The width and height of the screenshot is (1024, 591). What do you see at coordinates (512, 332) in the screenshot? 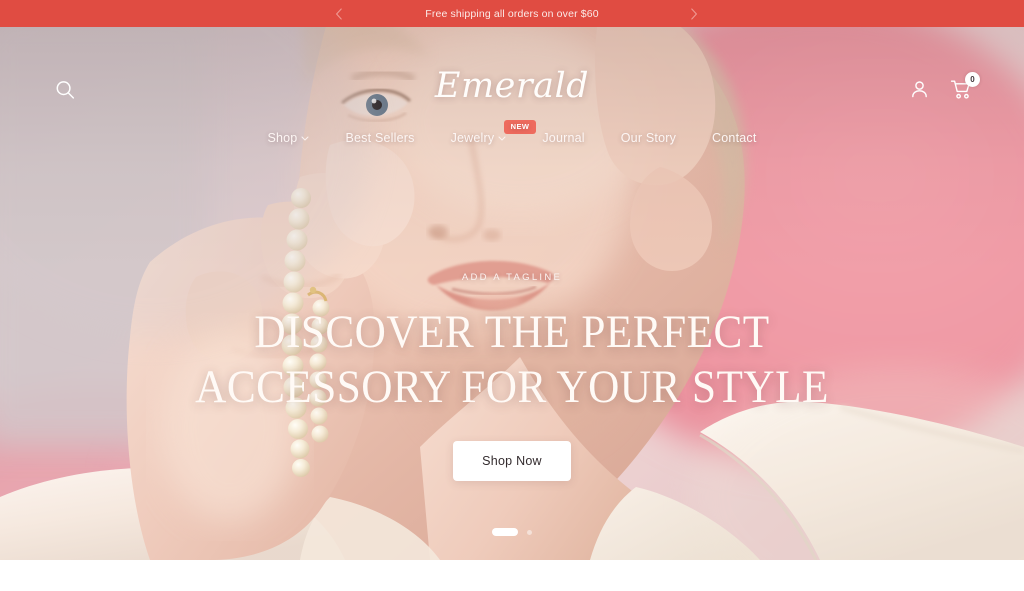
I see `hero-headline-line-1: DISCOVER THE PERFECT` at bounding box center [512, 332].